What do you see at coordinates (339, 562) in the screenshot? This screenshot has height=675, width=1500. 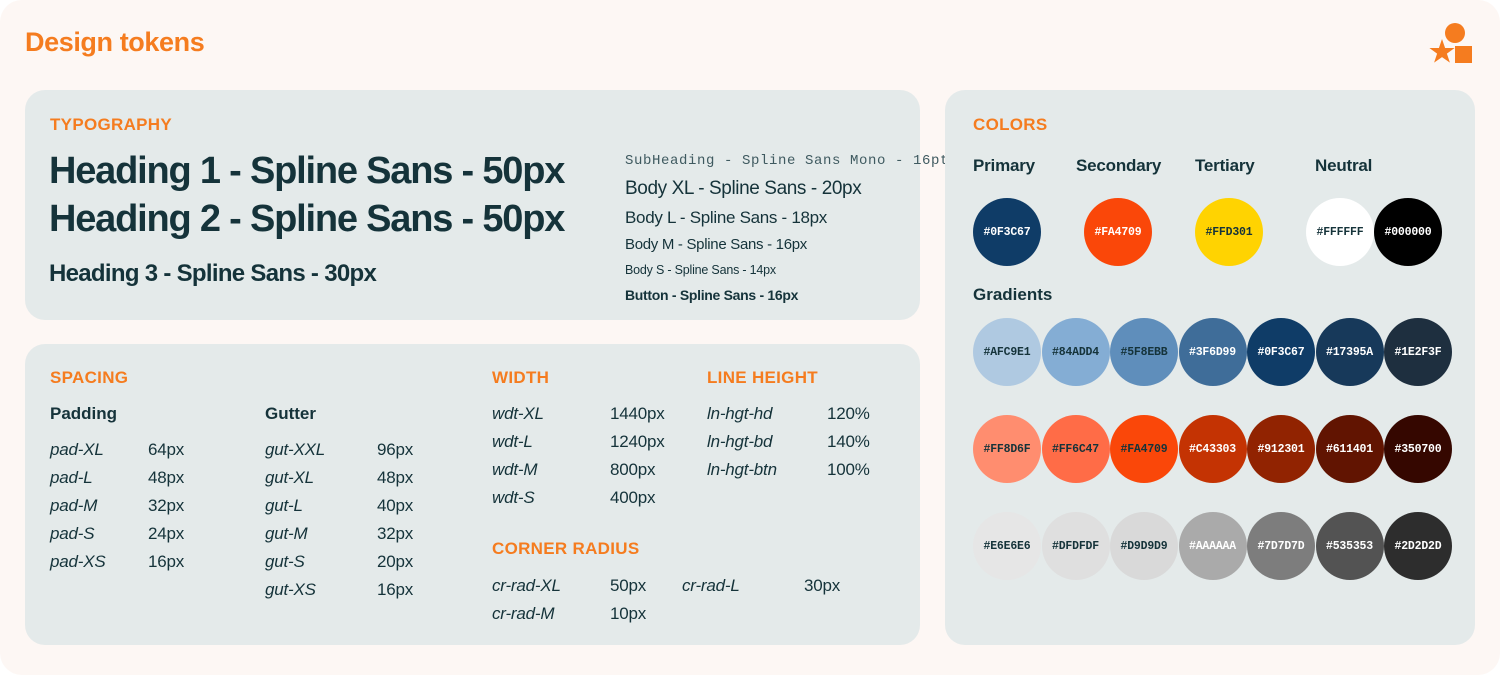 I see `token-row: gut-S 20px` at bounding box center [339, 562].